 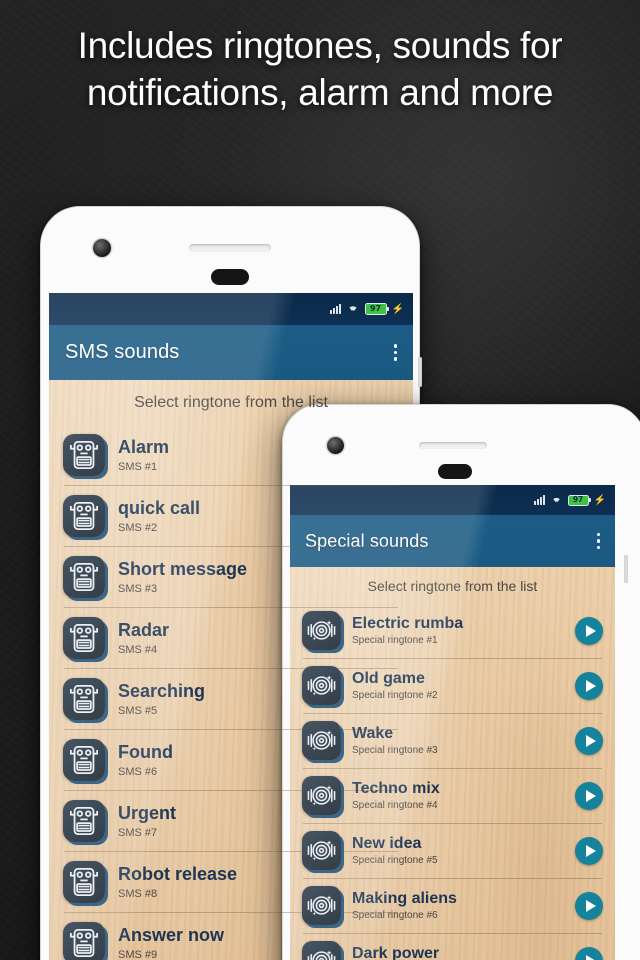 I want to click on front-camera-icon, so click(x=102, y=248).